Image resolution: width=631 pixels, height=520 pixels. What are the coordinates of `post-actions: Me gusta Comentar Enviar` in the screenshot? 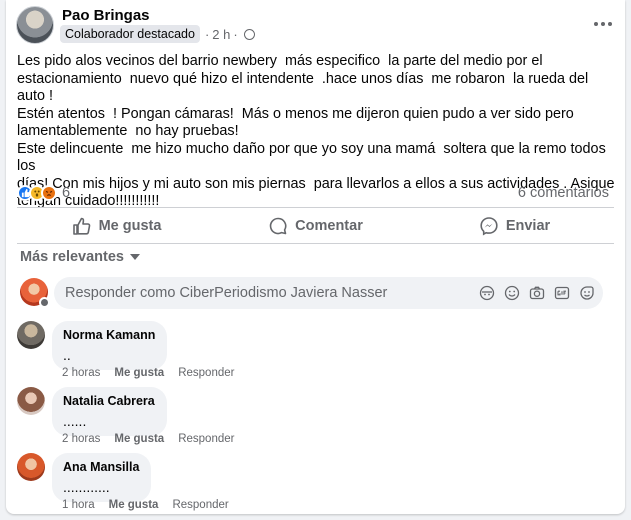 It's located at (315, 226).